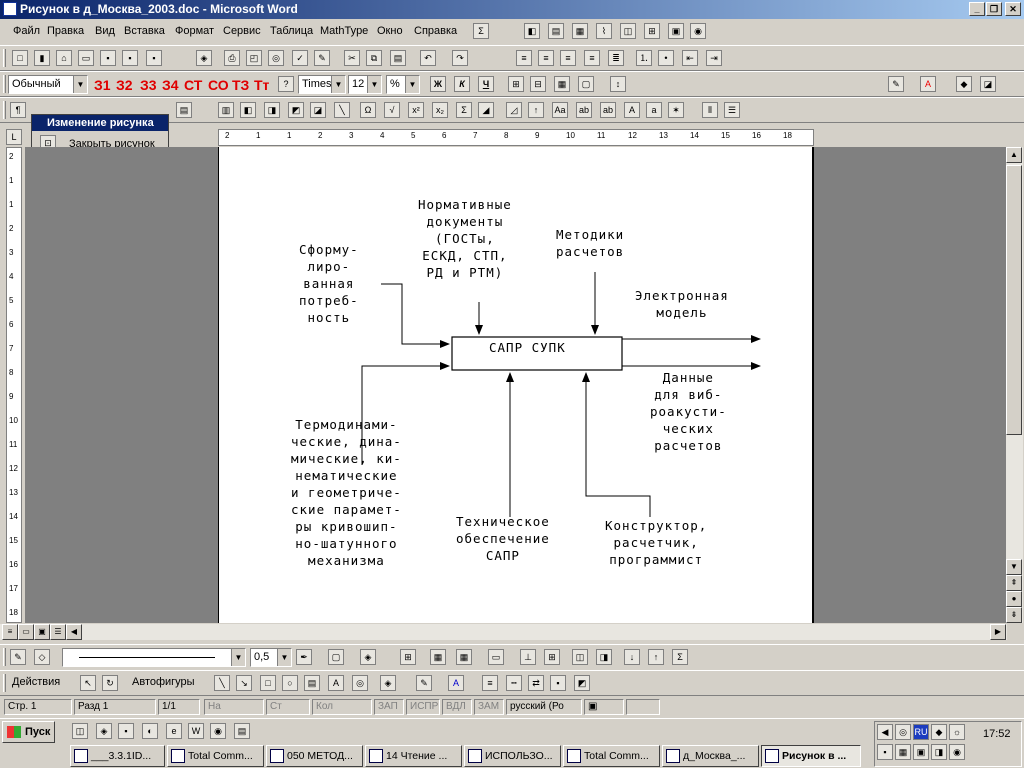 Image resolution: width=1024 pixels, height=768 pixels. What do you see at coordinates (218, 731) in the screenshot?
I see `quicklaunch-icon: ◉` at bounding box center [218, 731].